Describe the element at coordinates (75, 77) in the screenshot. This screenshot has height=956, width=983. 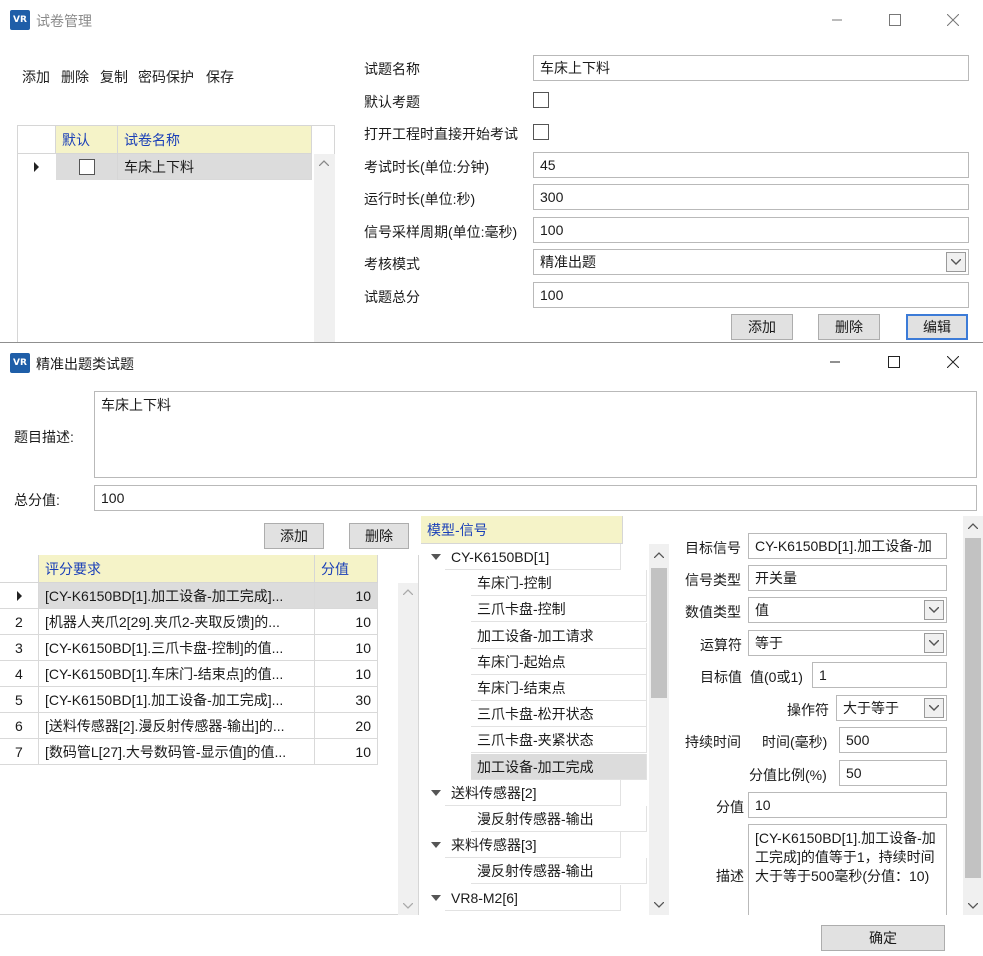
I see `toolbar-delete: 删除` at that location.